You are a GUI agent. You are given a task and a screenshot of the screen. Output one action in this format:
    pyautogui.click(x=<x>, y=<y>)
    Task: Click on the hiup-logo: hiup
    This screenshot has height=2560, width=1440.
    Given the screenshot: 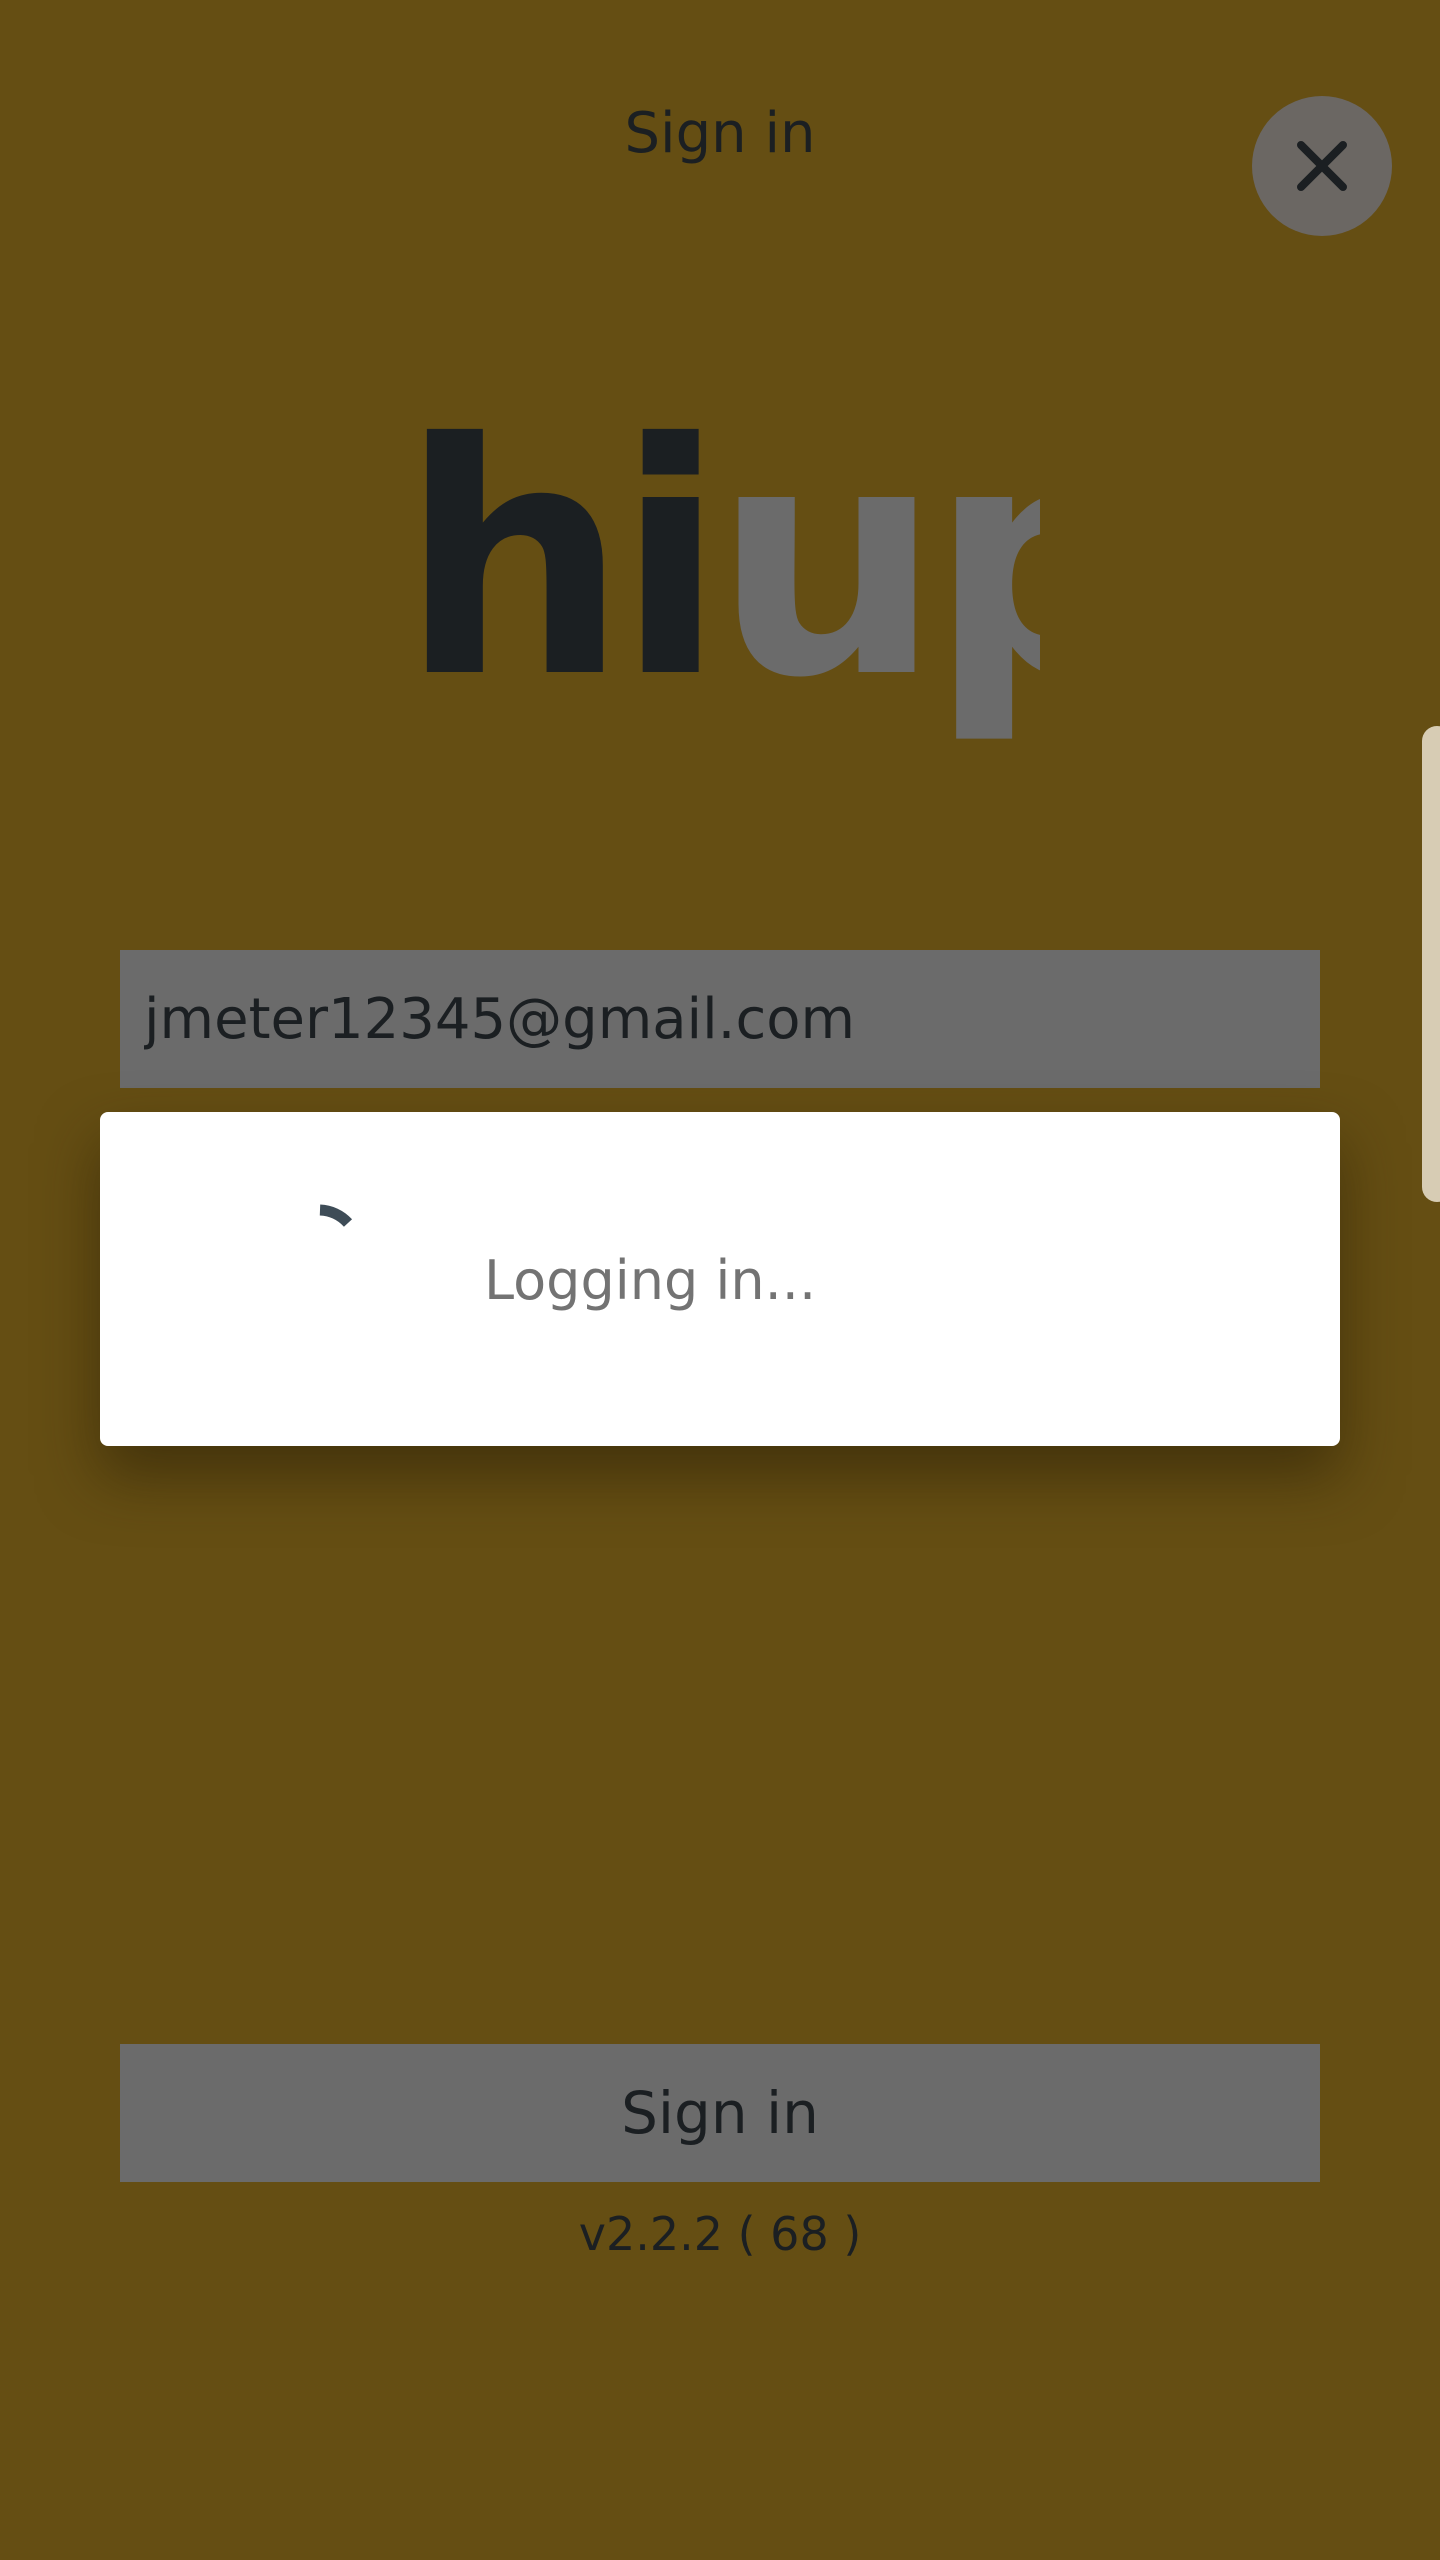 What is the action you would take?
    pyautogui.click(x=720, y=574)
    